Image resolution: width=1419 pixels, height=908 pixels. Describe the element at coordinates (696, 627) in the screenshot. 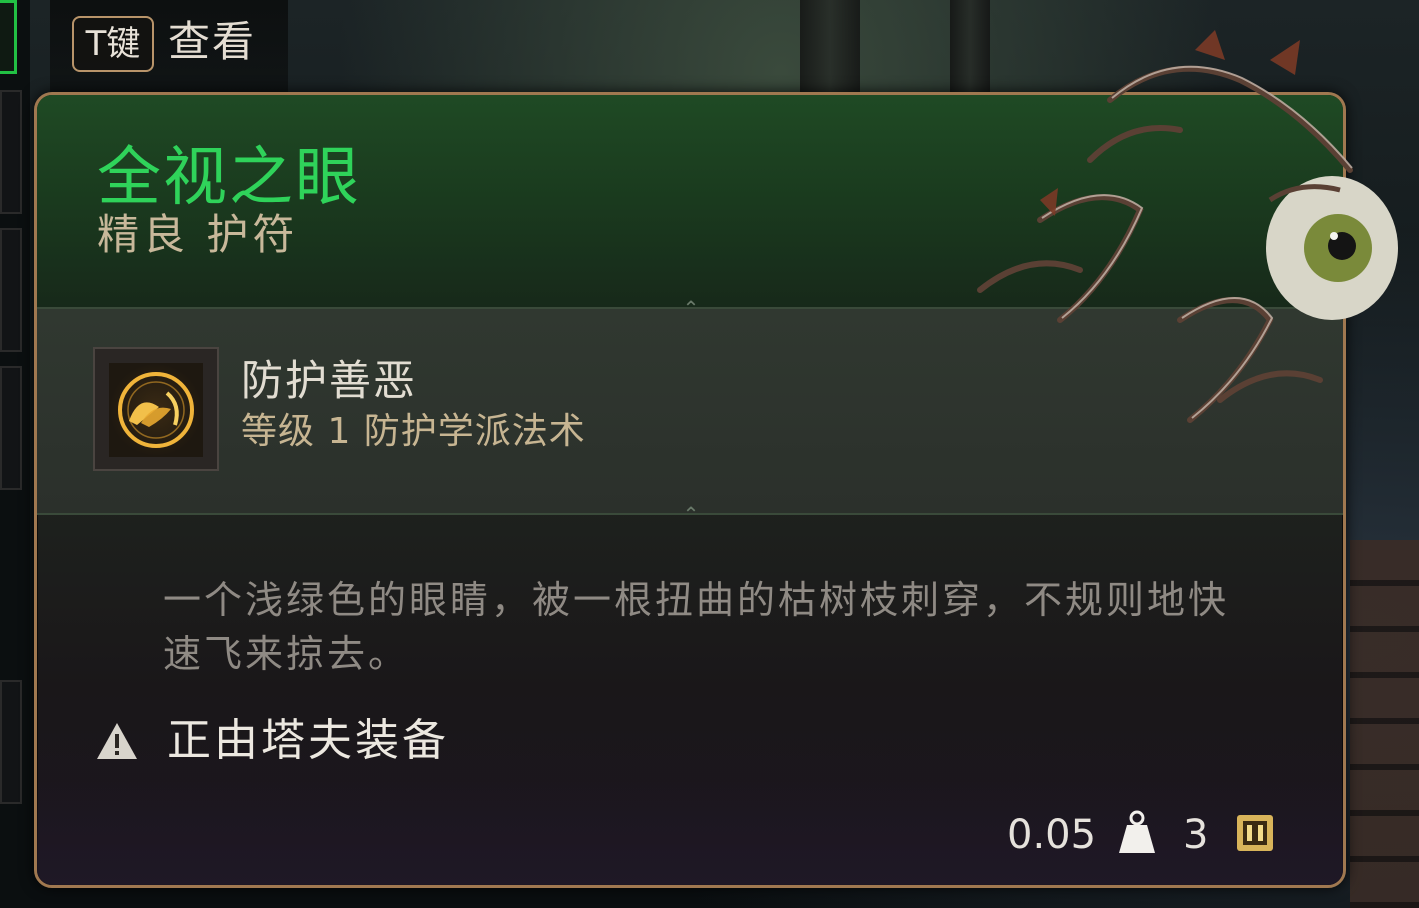

I see `item-description: 一个浅绿色的眼睛，被一根扭曲的枯树枝刺穿，不规则地快速飞来掠去。` at that location.